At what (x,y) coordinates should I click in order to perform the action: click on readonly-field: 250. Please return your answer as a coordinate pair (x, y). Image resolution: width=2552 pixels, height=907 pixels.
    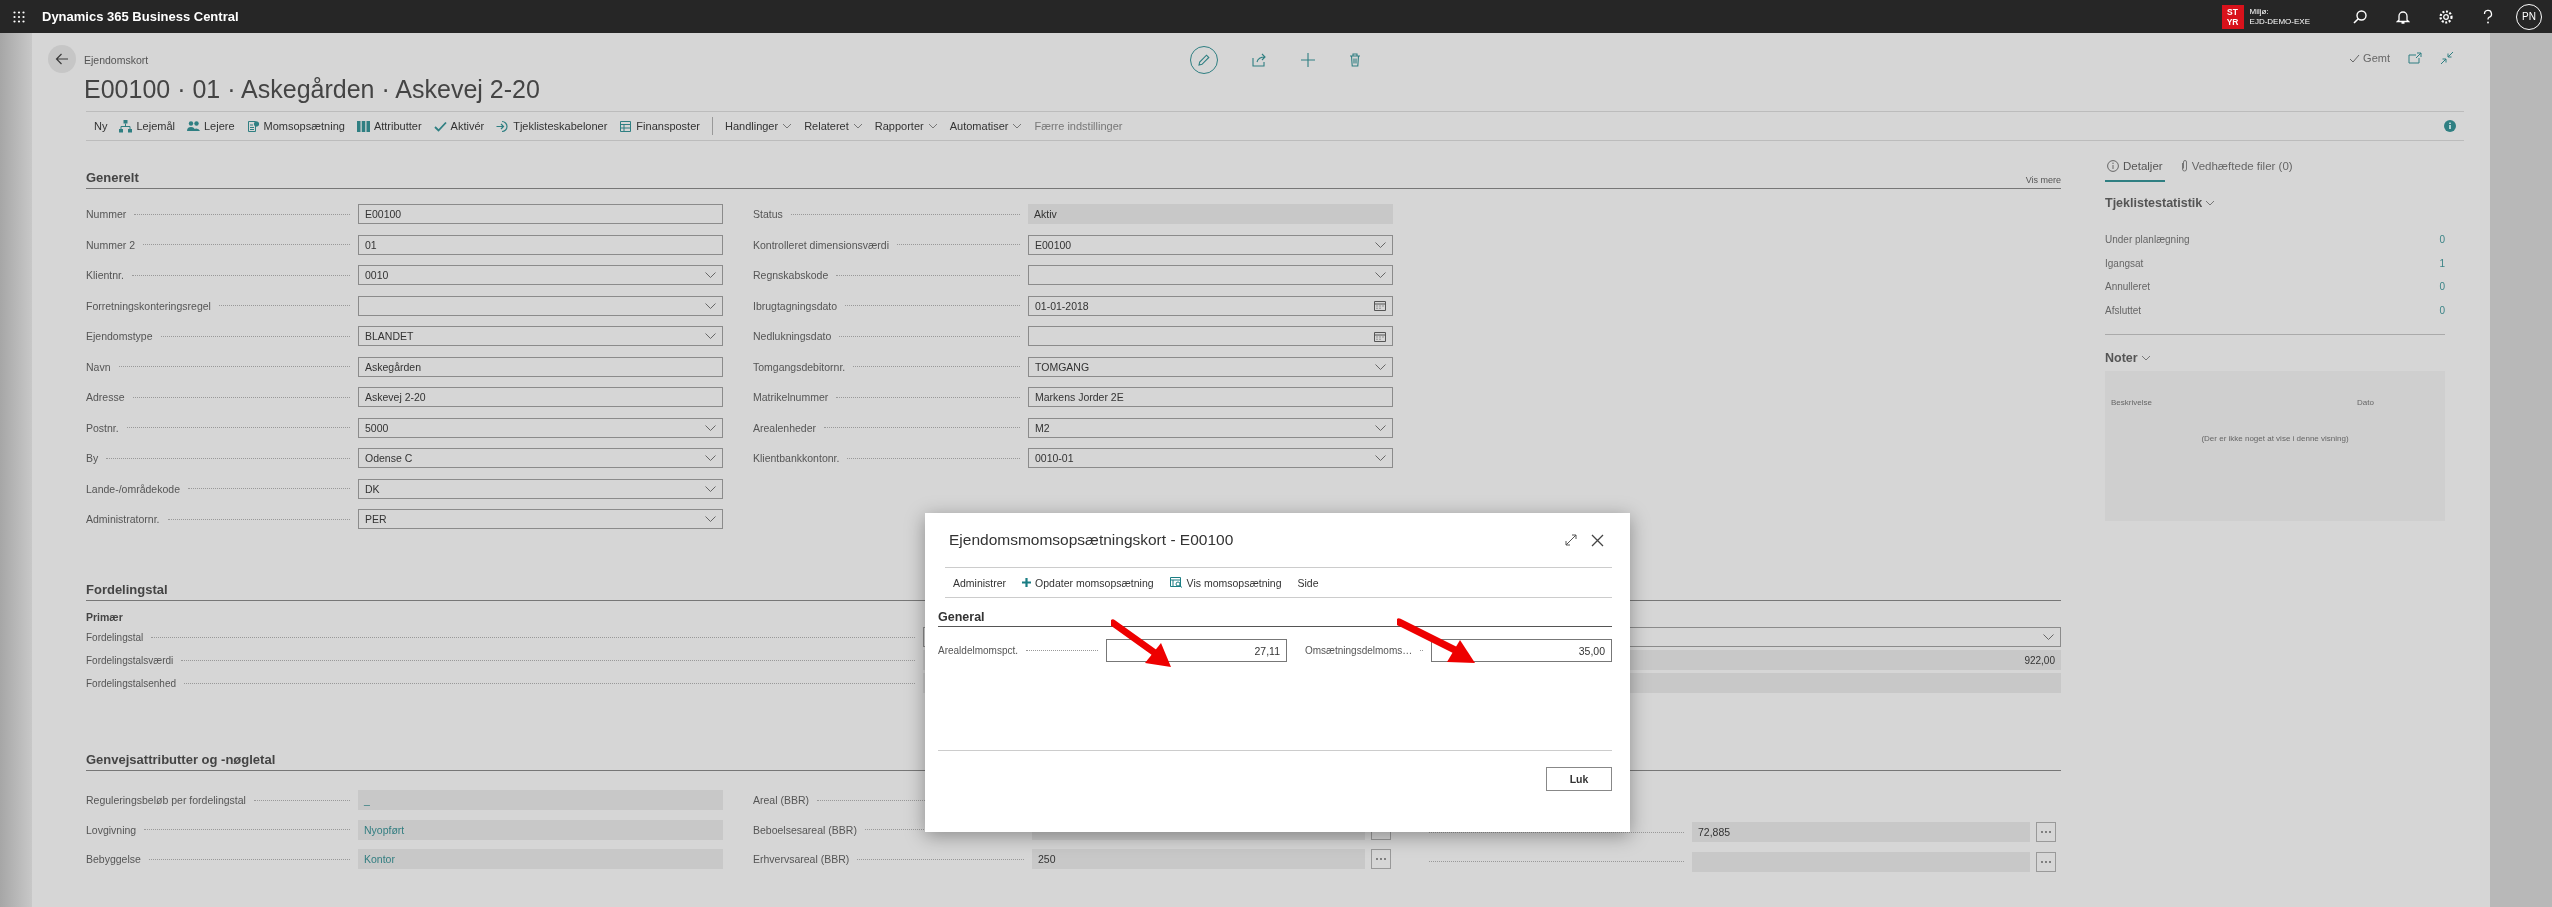
    Looking at the image, I should click on (1198, 859).